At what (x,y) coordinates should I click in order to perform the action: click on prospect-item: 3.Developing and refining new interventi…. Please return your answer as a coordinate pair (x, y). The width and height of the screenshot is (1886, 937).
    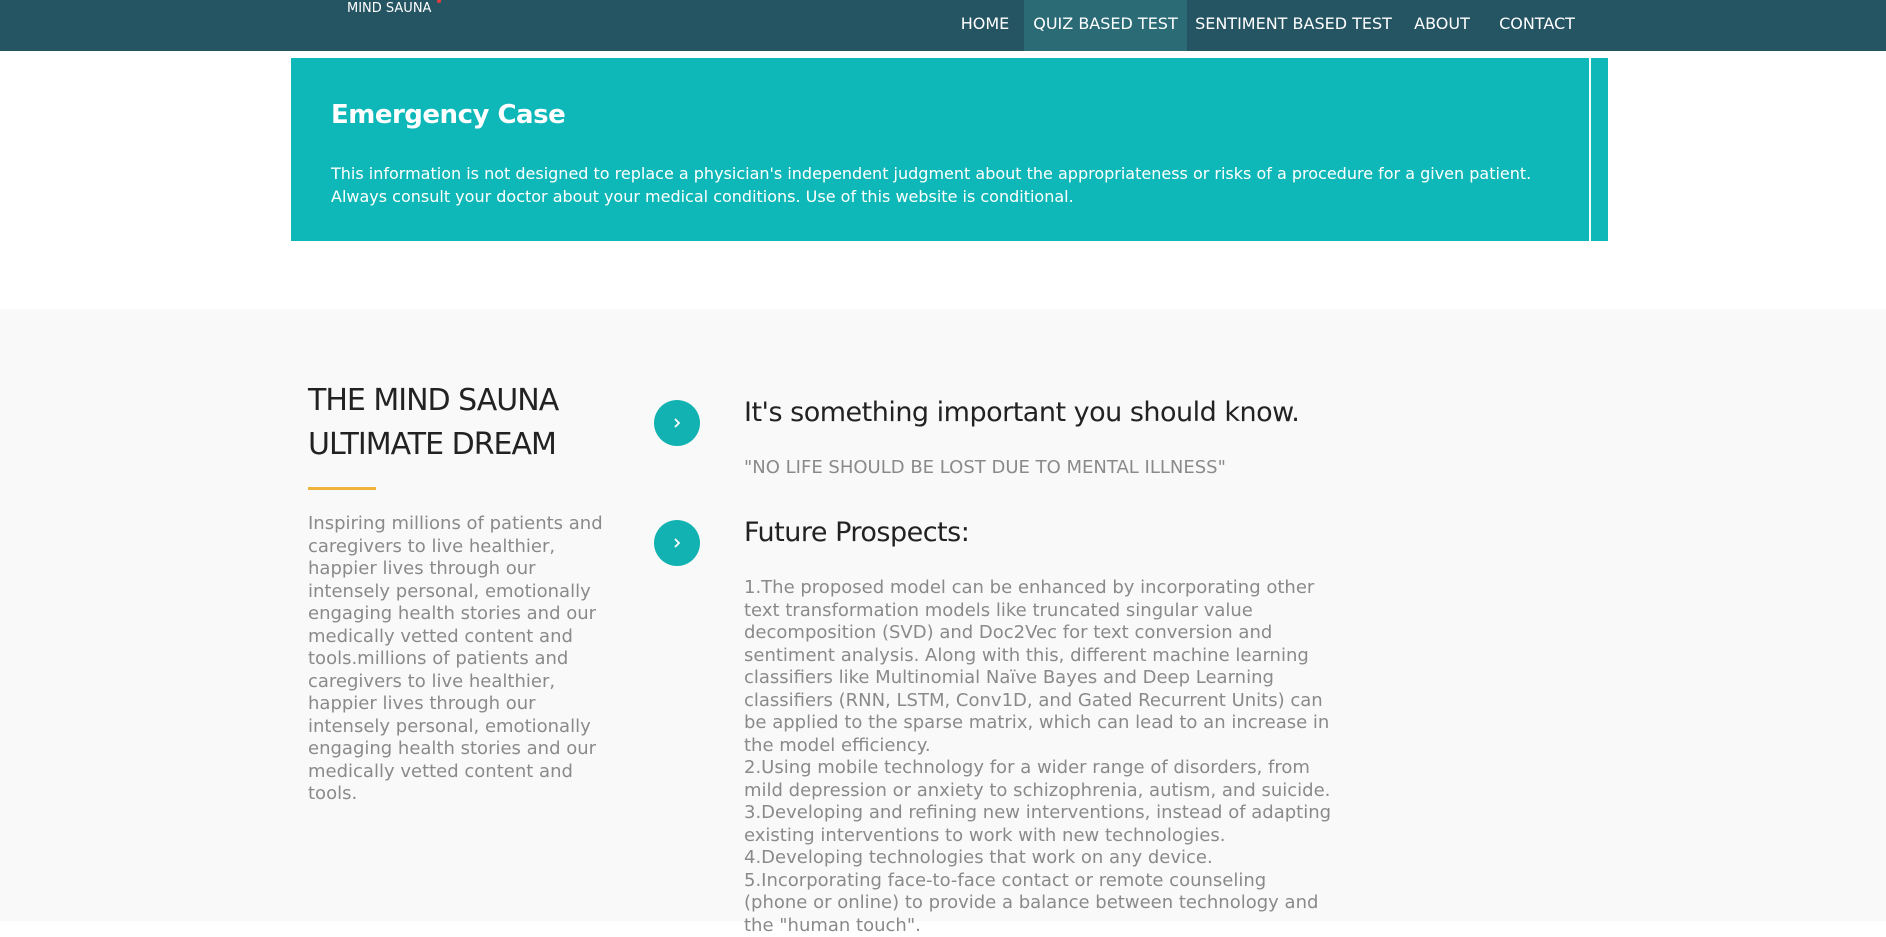
    Looking at the image, I should click on (1039, 824).